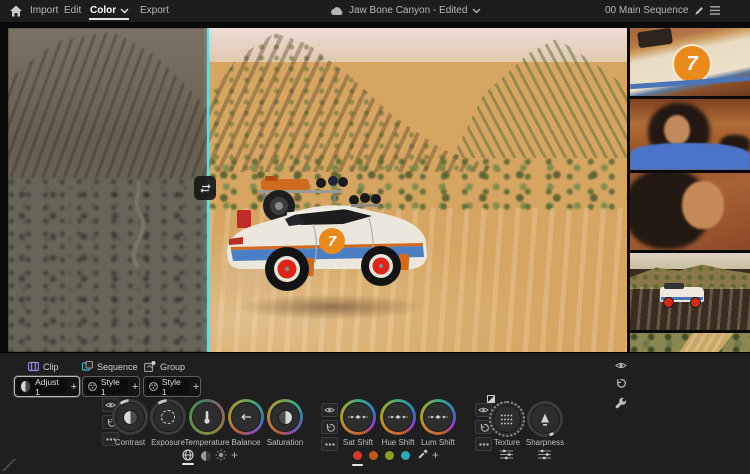 This screenshot has width=750, height=474. I want to click on filmstrip-thumbnail-1: 7, so click(690, 62).